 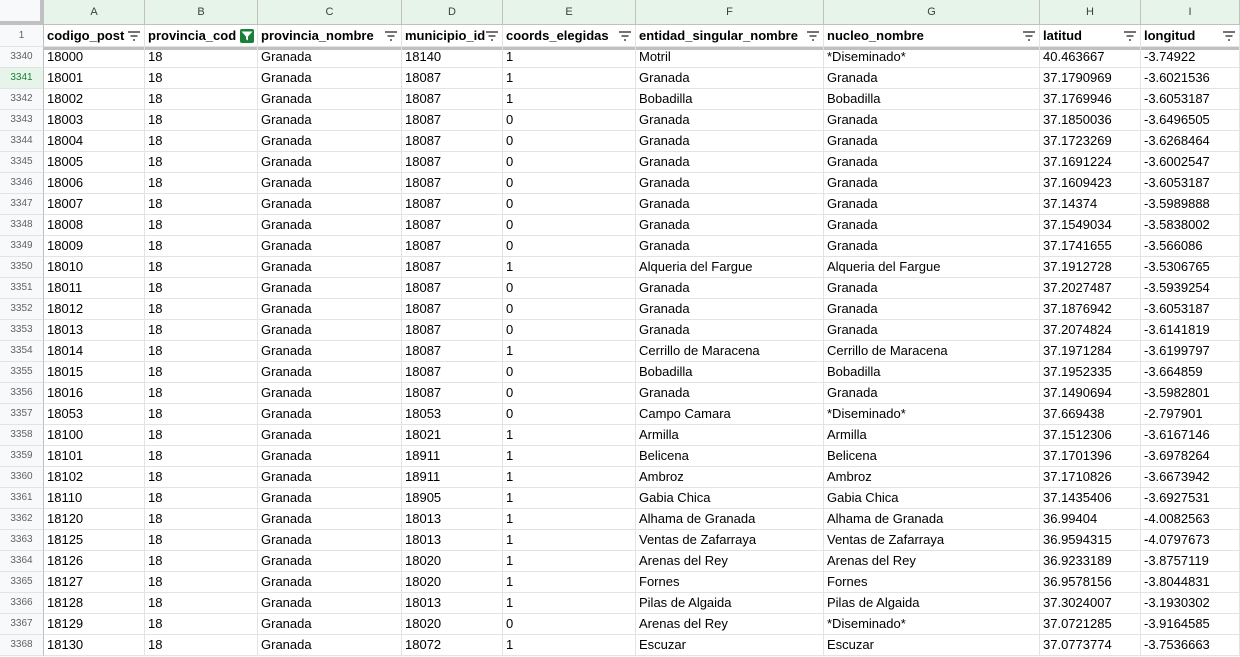 I want to click on cell-h: 36.99404, so click(x=1090, y=519).